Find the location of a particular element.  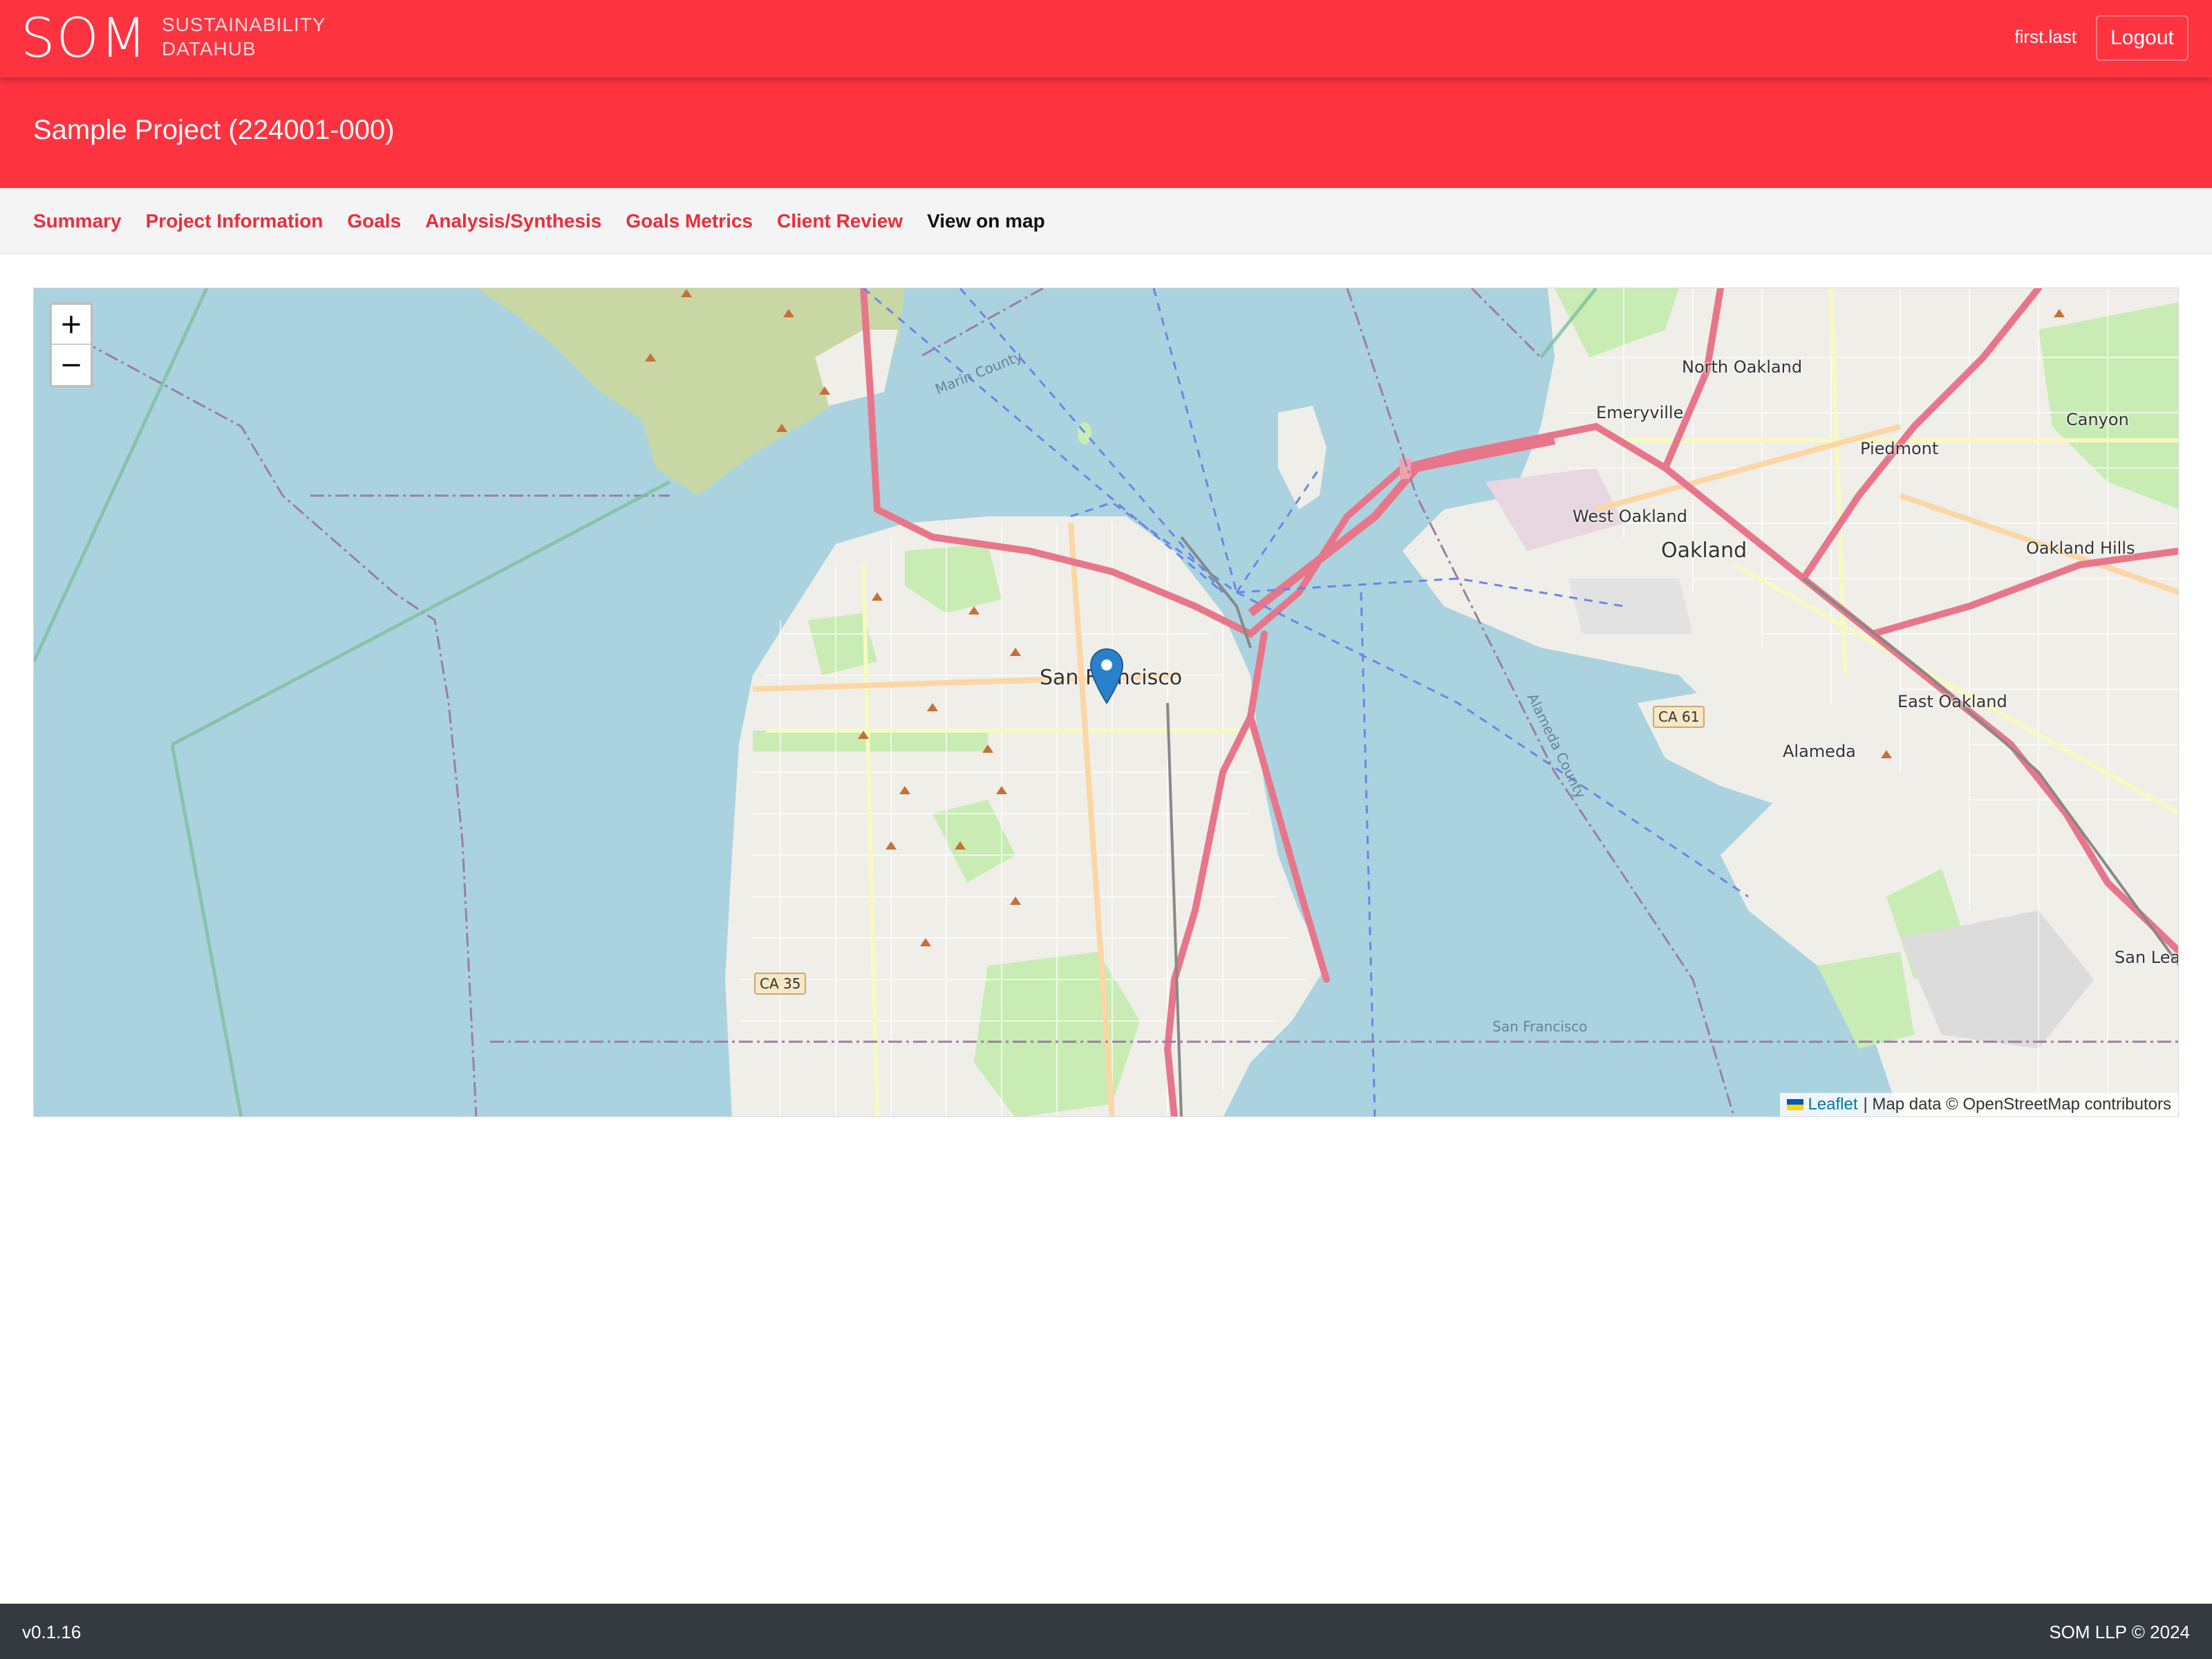

username-label: first.last is located at coordinates (2046, 37).